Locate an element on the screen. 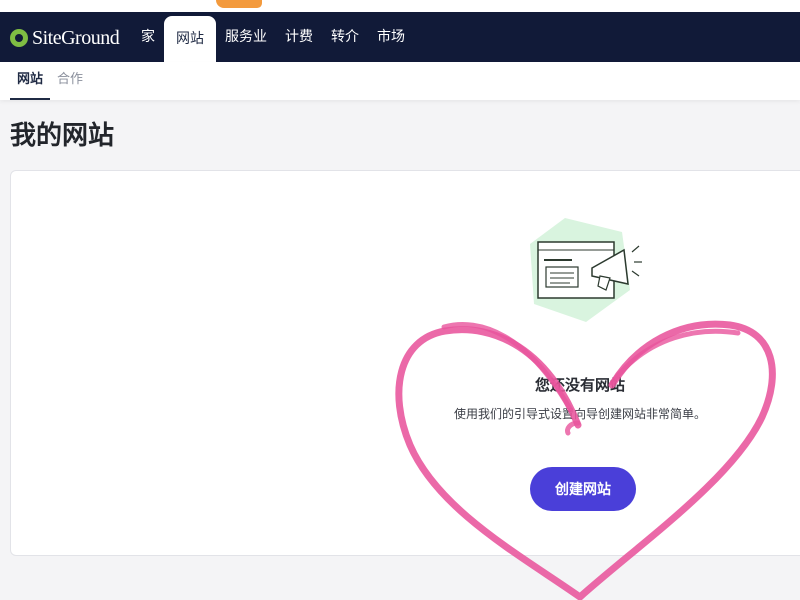  top-navbar: SiteGround 家 网站 服务业 计费 转介 市场 is located at coordinates (400, 37).